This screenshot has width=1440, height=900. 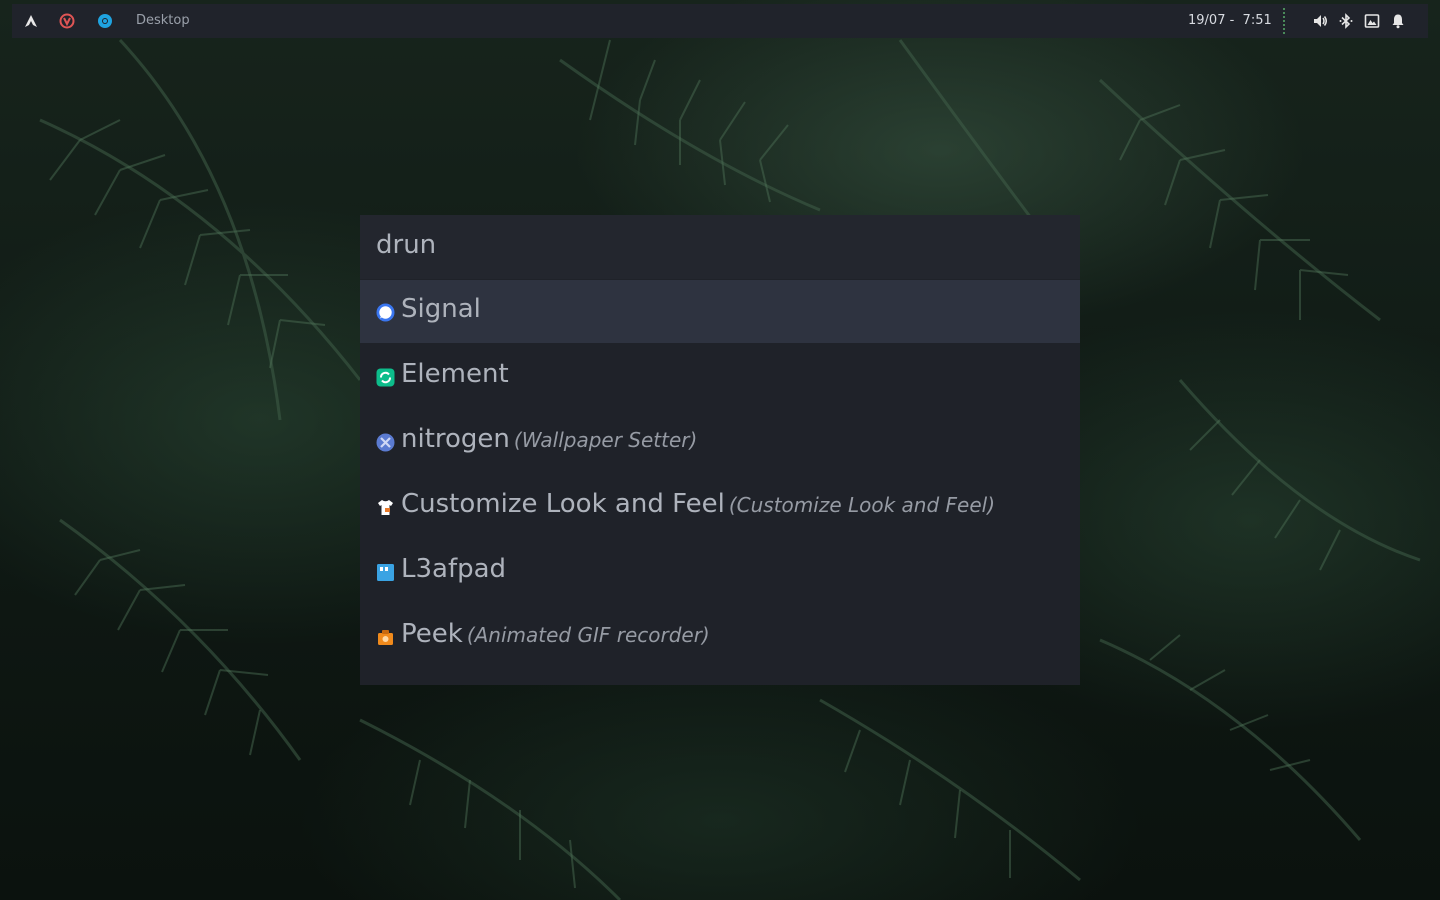 What do you see at coordinates (31, 21) in the screenshot?
I see `arch-logo-icon` at bounding box center [31, 21].